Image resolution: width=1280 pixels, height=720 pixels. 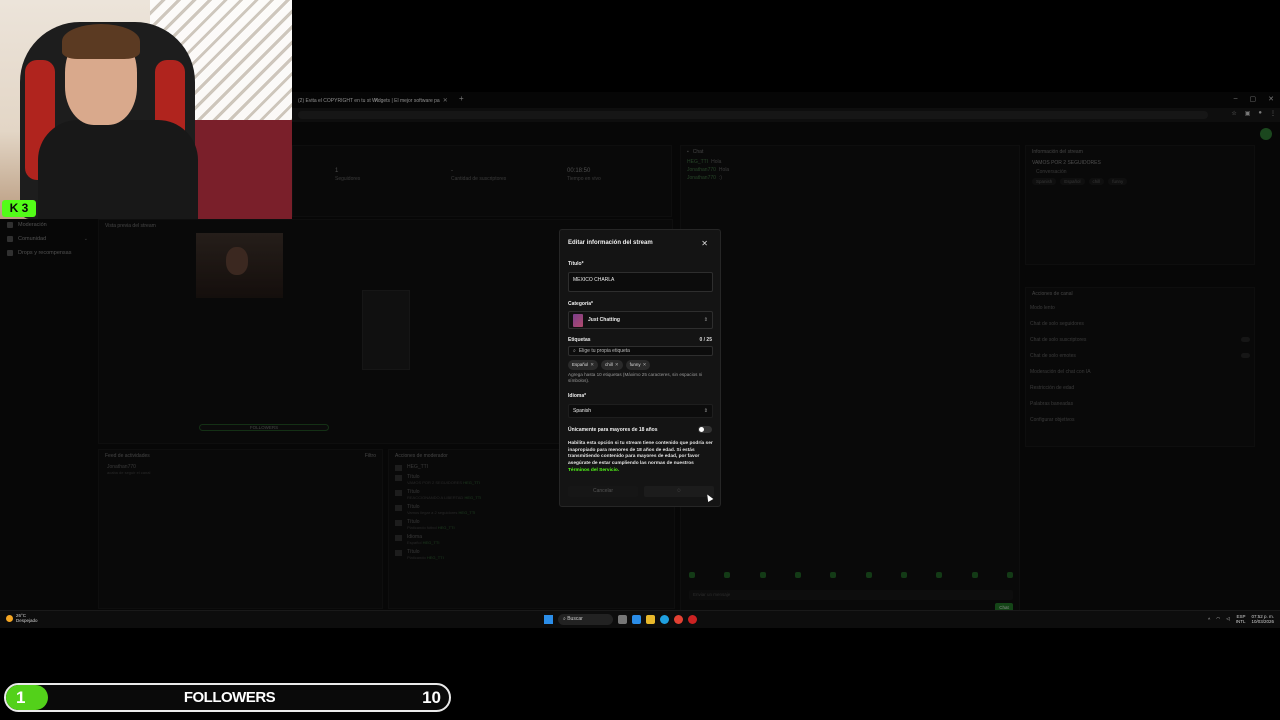 I want to click on weather-desc: Despejado, so click(x=27, y=621).